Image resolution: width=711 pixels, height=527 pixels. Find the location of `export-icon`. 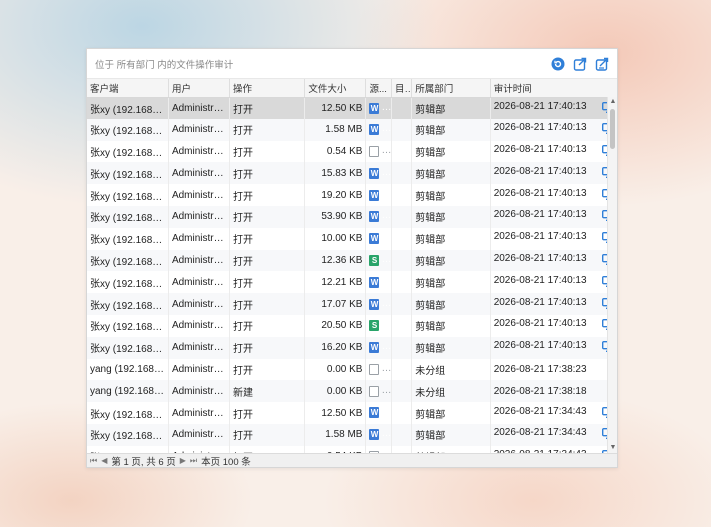

export-icon is located at coordinates (580, 64).